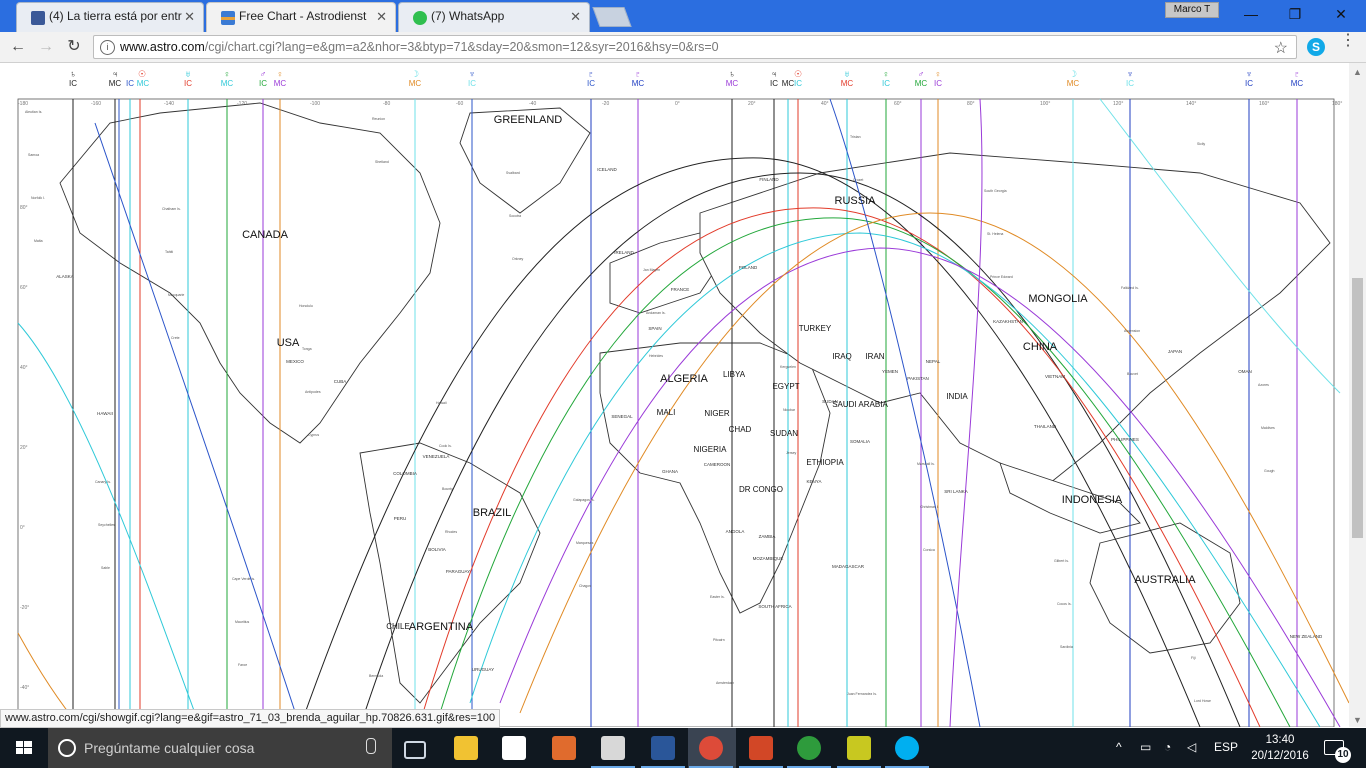  I want to click on place-label: YEMEN, so click(890, 371).